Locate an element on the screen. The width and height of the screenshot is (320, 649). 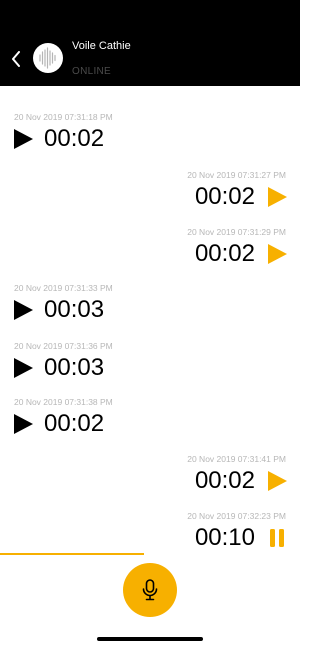
contact-status: ONLINE is located at coordinates (92, 71).